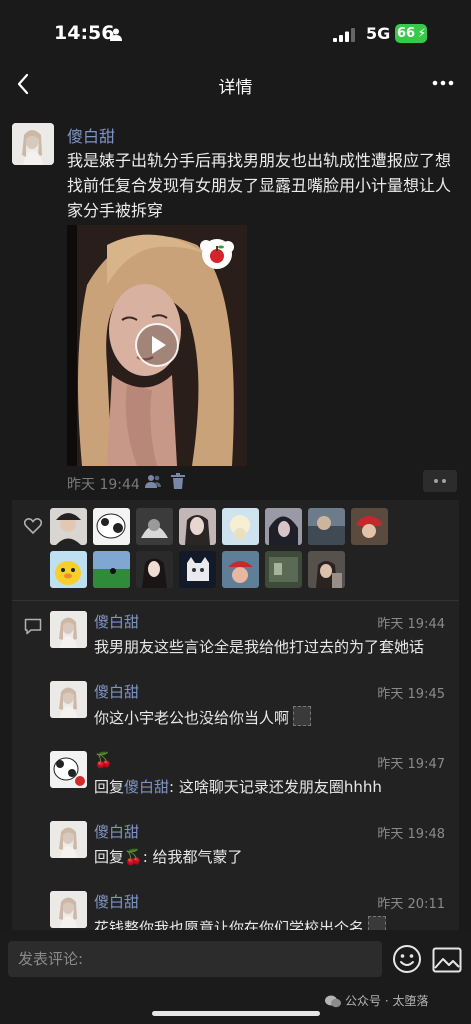 The image size is (471, 1024). I want to click on page-title: 详情, so click(235, 88).